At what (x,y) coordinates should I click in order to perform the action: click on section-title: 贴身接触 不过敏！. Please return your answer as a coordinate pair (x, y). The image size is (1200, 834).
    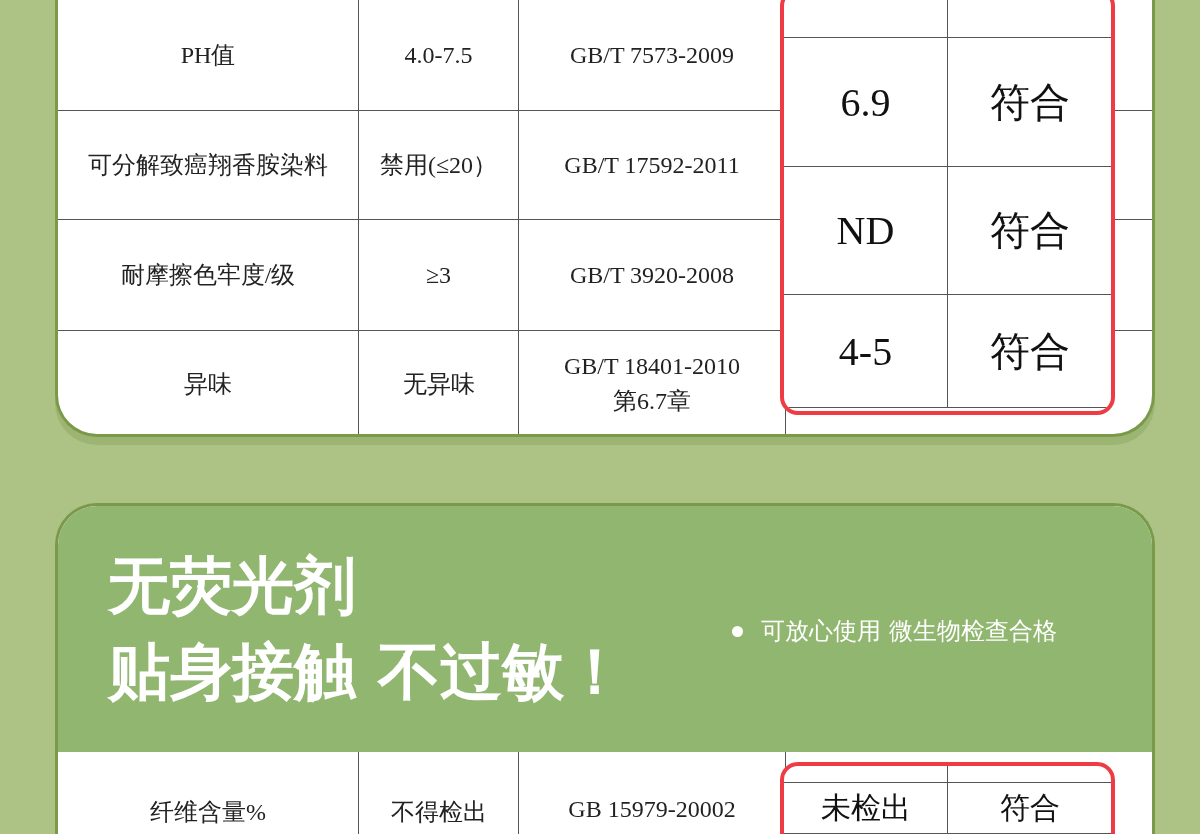
    Looking at the image, I should click on (367, 672).